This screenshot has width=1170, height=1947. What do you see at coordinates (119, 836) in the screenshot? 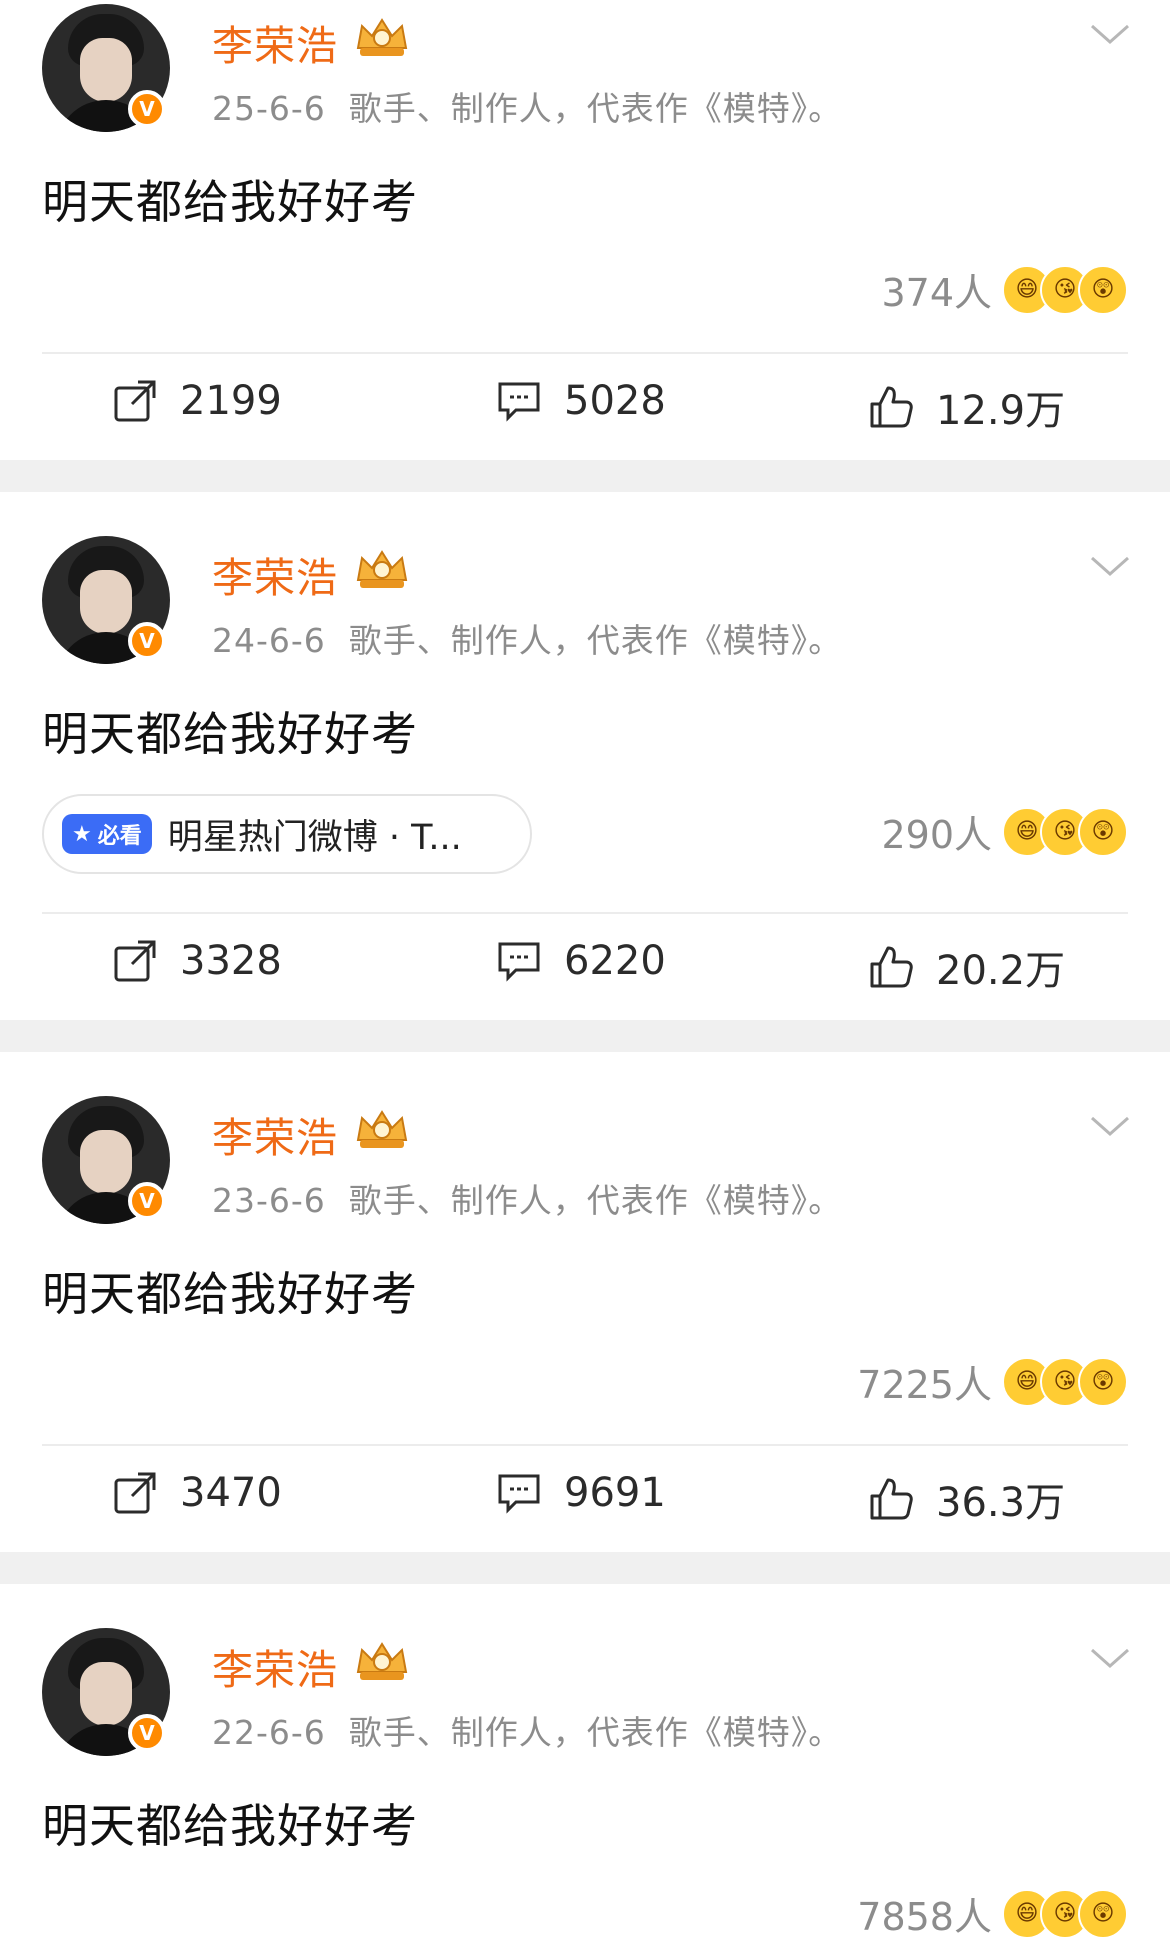
I see `badge-label: 必看` at bounding box center [119, 836].